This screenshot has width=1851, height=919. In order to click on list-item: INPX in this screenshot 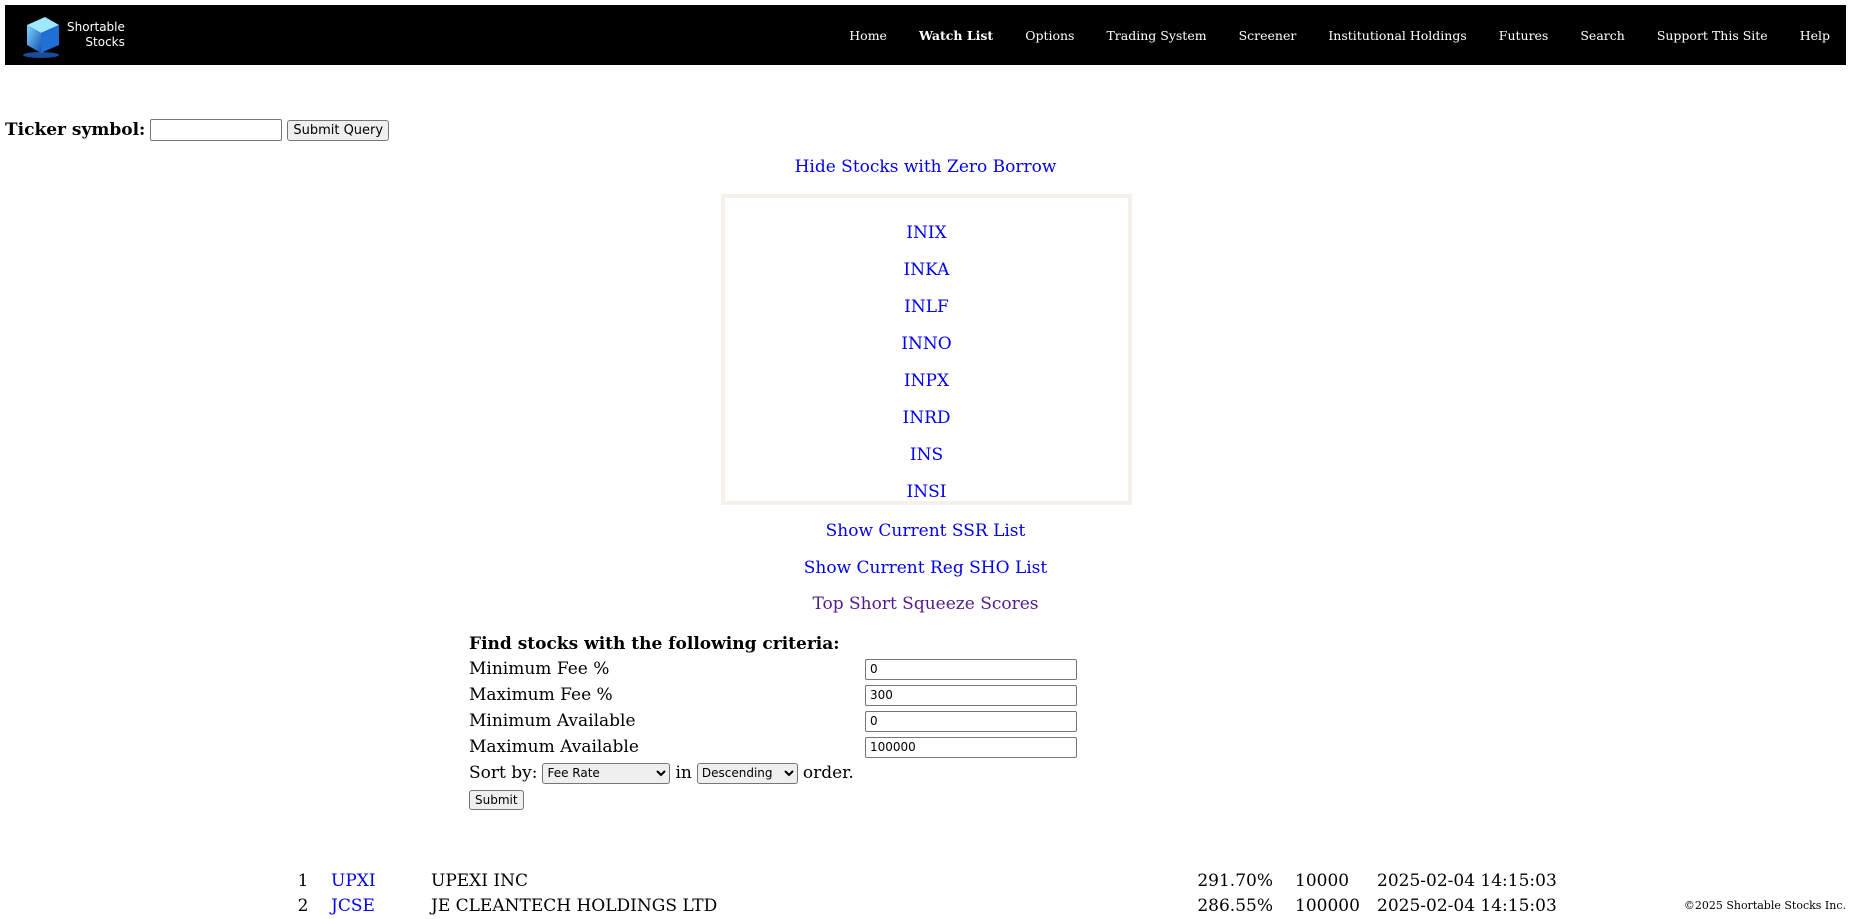, I will do `click(926, 381)`.